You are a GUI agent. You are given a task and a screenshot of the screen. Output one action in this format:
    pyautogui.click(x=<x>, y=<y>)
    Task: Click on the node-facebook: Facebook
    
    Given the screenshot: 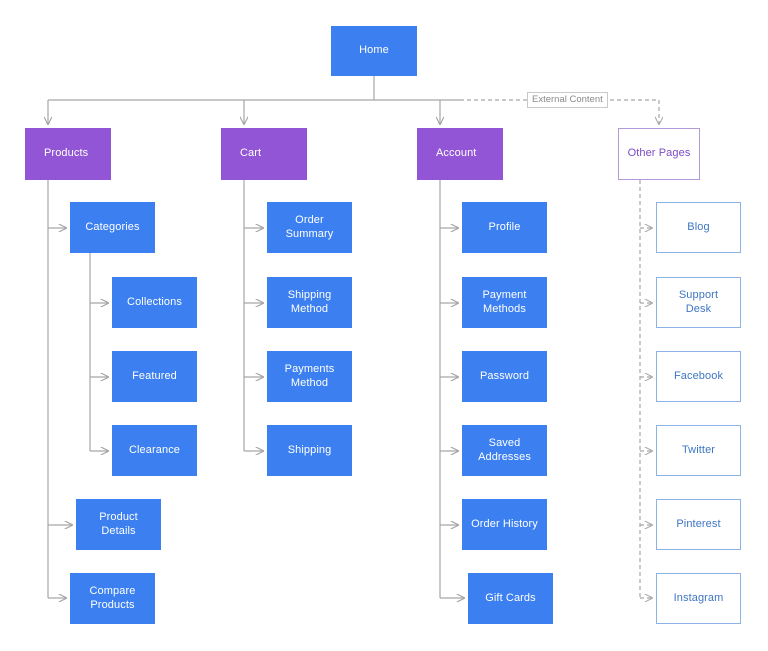 What is the action you would take?
    pyautogui.click(x=698, y=376)
    